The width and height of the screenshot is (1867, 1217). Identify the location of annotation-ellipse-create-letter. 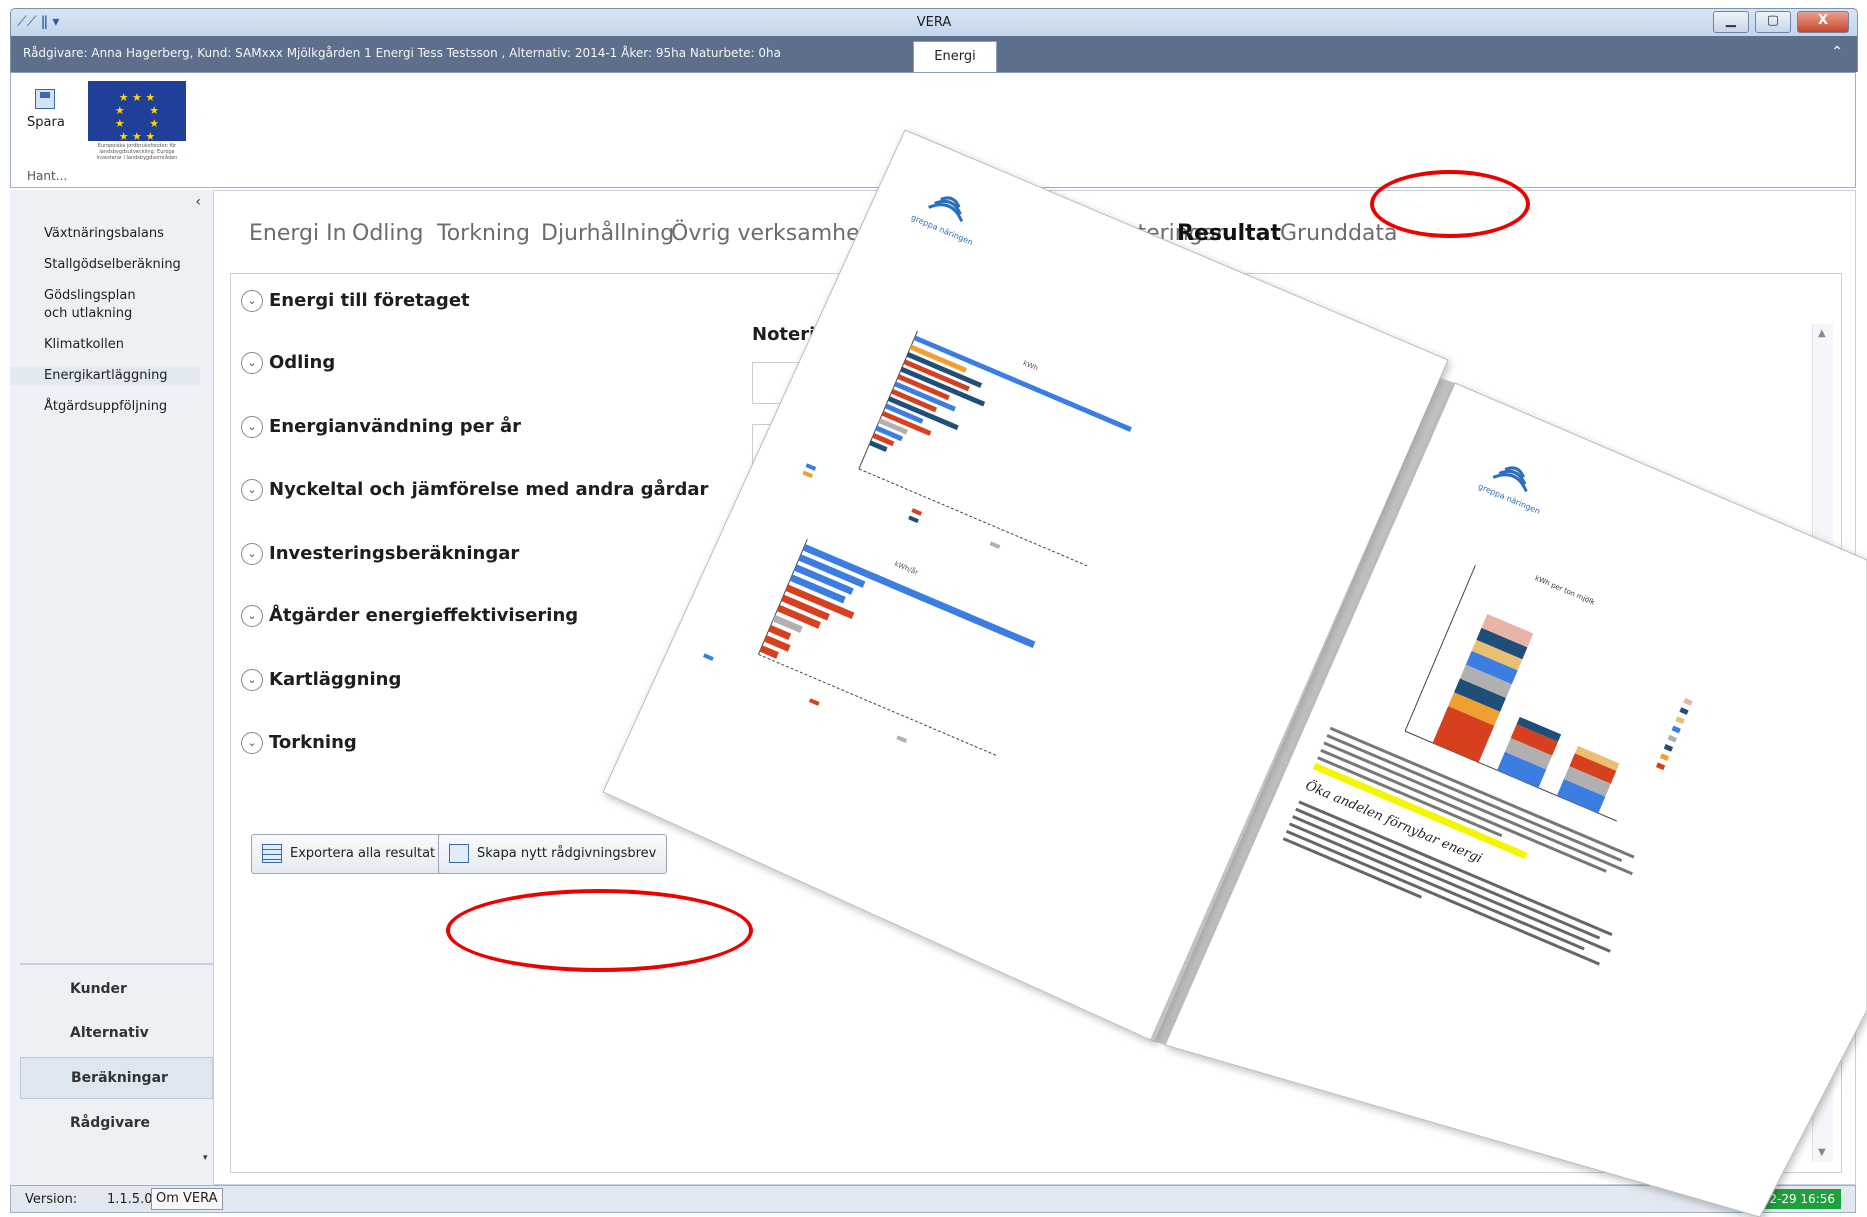
(599, 930).